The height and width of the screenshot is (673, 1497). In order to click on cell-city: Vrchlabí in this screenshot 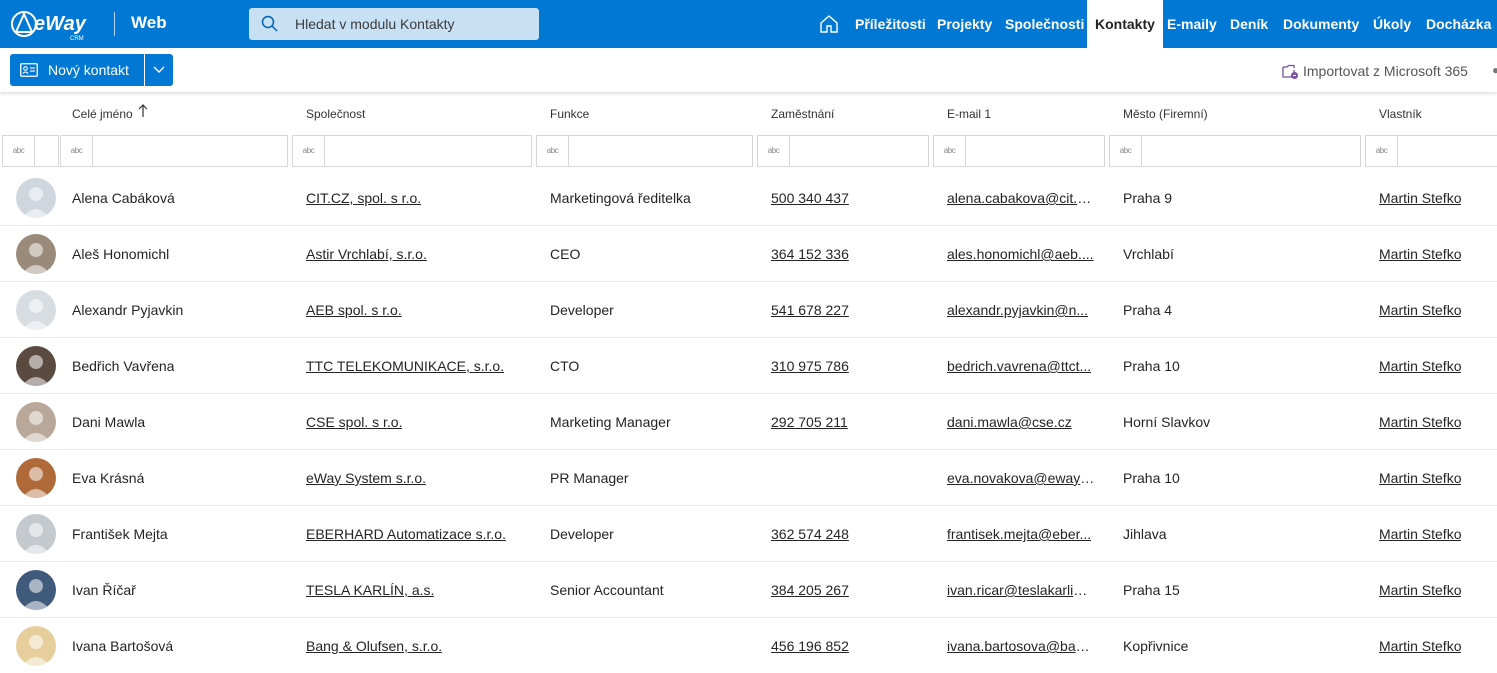, I will do `click(1148, 254)`.